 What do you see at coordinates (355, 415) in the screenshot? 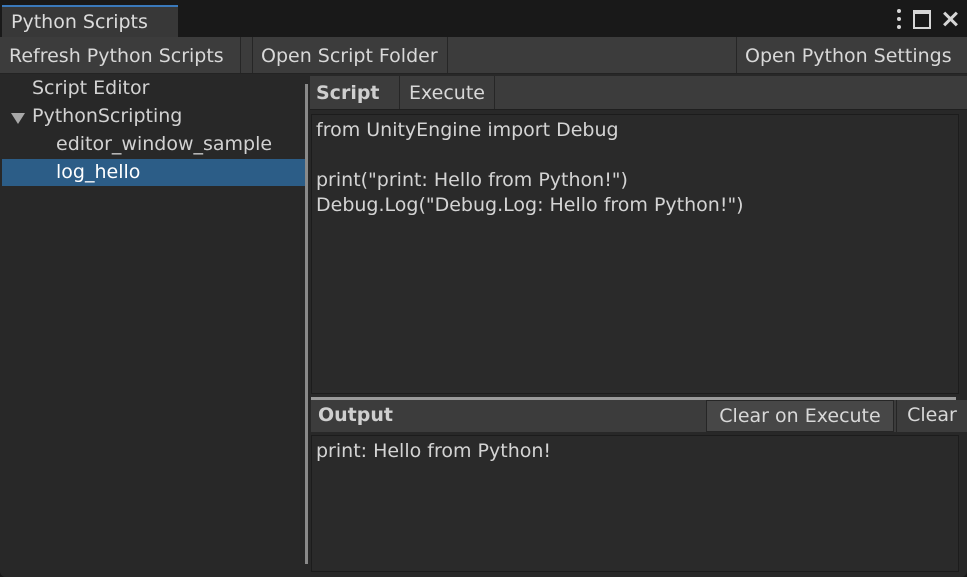
I see `output-header-label: Output` at bounding box center [355, 415].